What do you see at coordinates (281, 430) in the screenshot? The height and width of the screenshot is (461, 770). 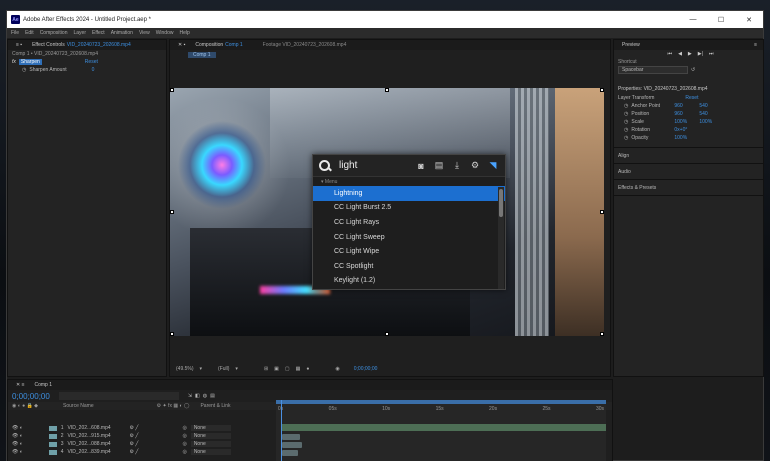 I see `playhead` at bounding box center [281, 430].